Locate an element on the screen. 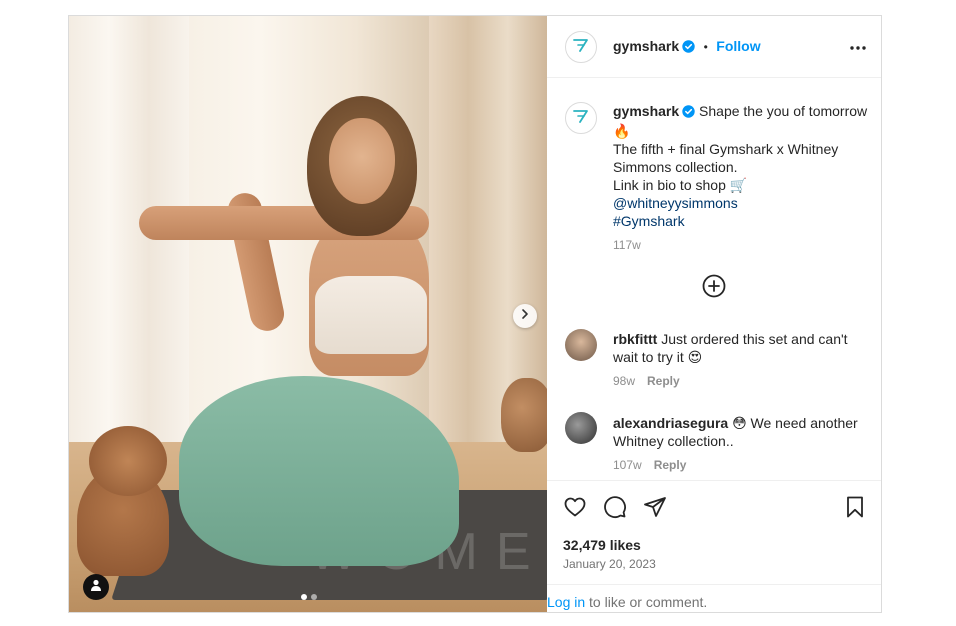 This screenshot has height=626, width=956. more-horizontal-icon is located at coordinates (858, 46).